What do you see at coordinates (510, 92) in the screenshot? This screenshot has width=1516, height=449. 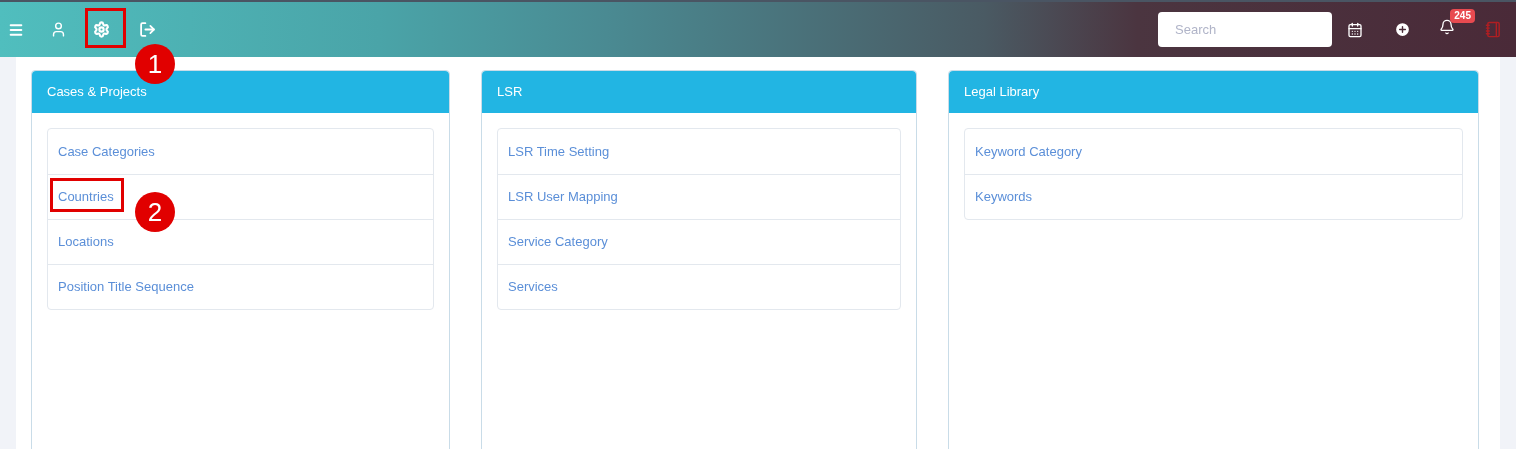 I see `panel-title: LSR` at bounding box center [510, 92].